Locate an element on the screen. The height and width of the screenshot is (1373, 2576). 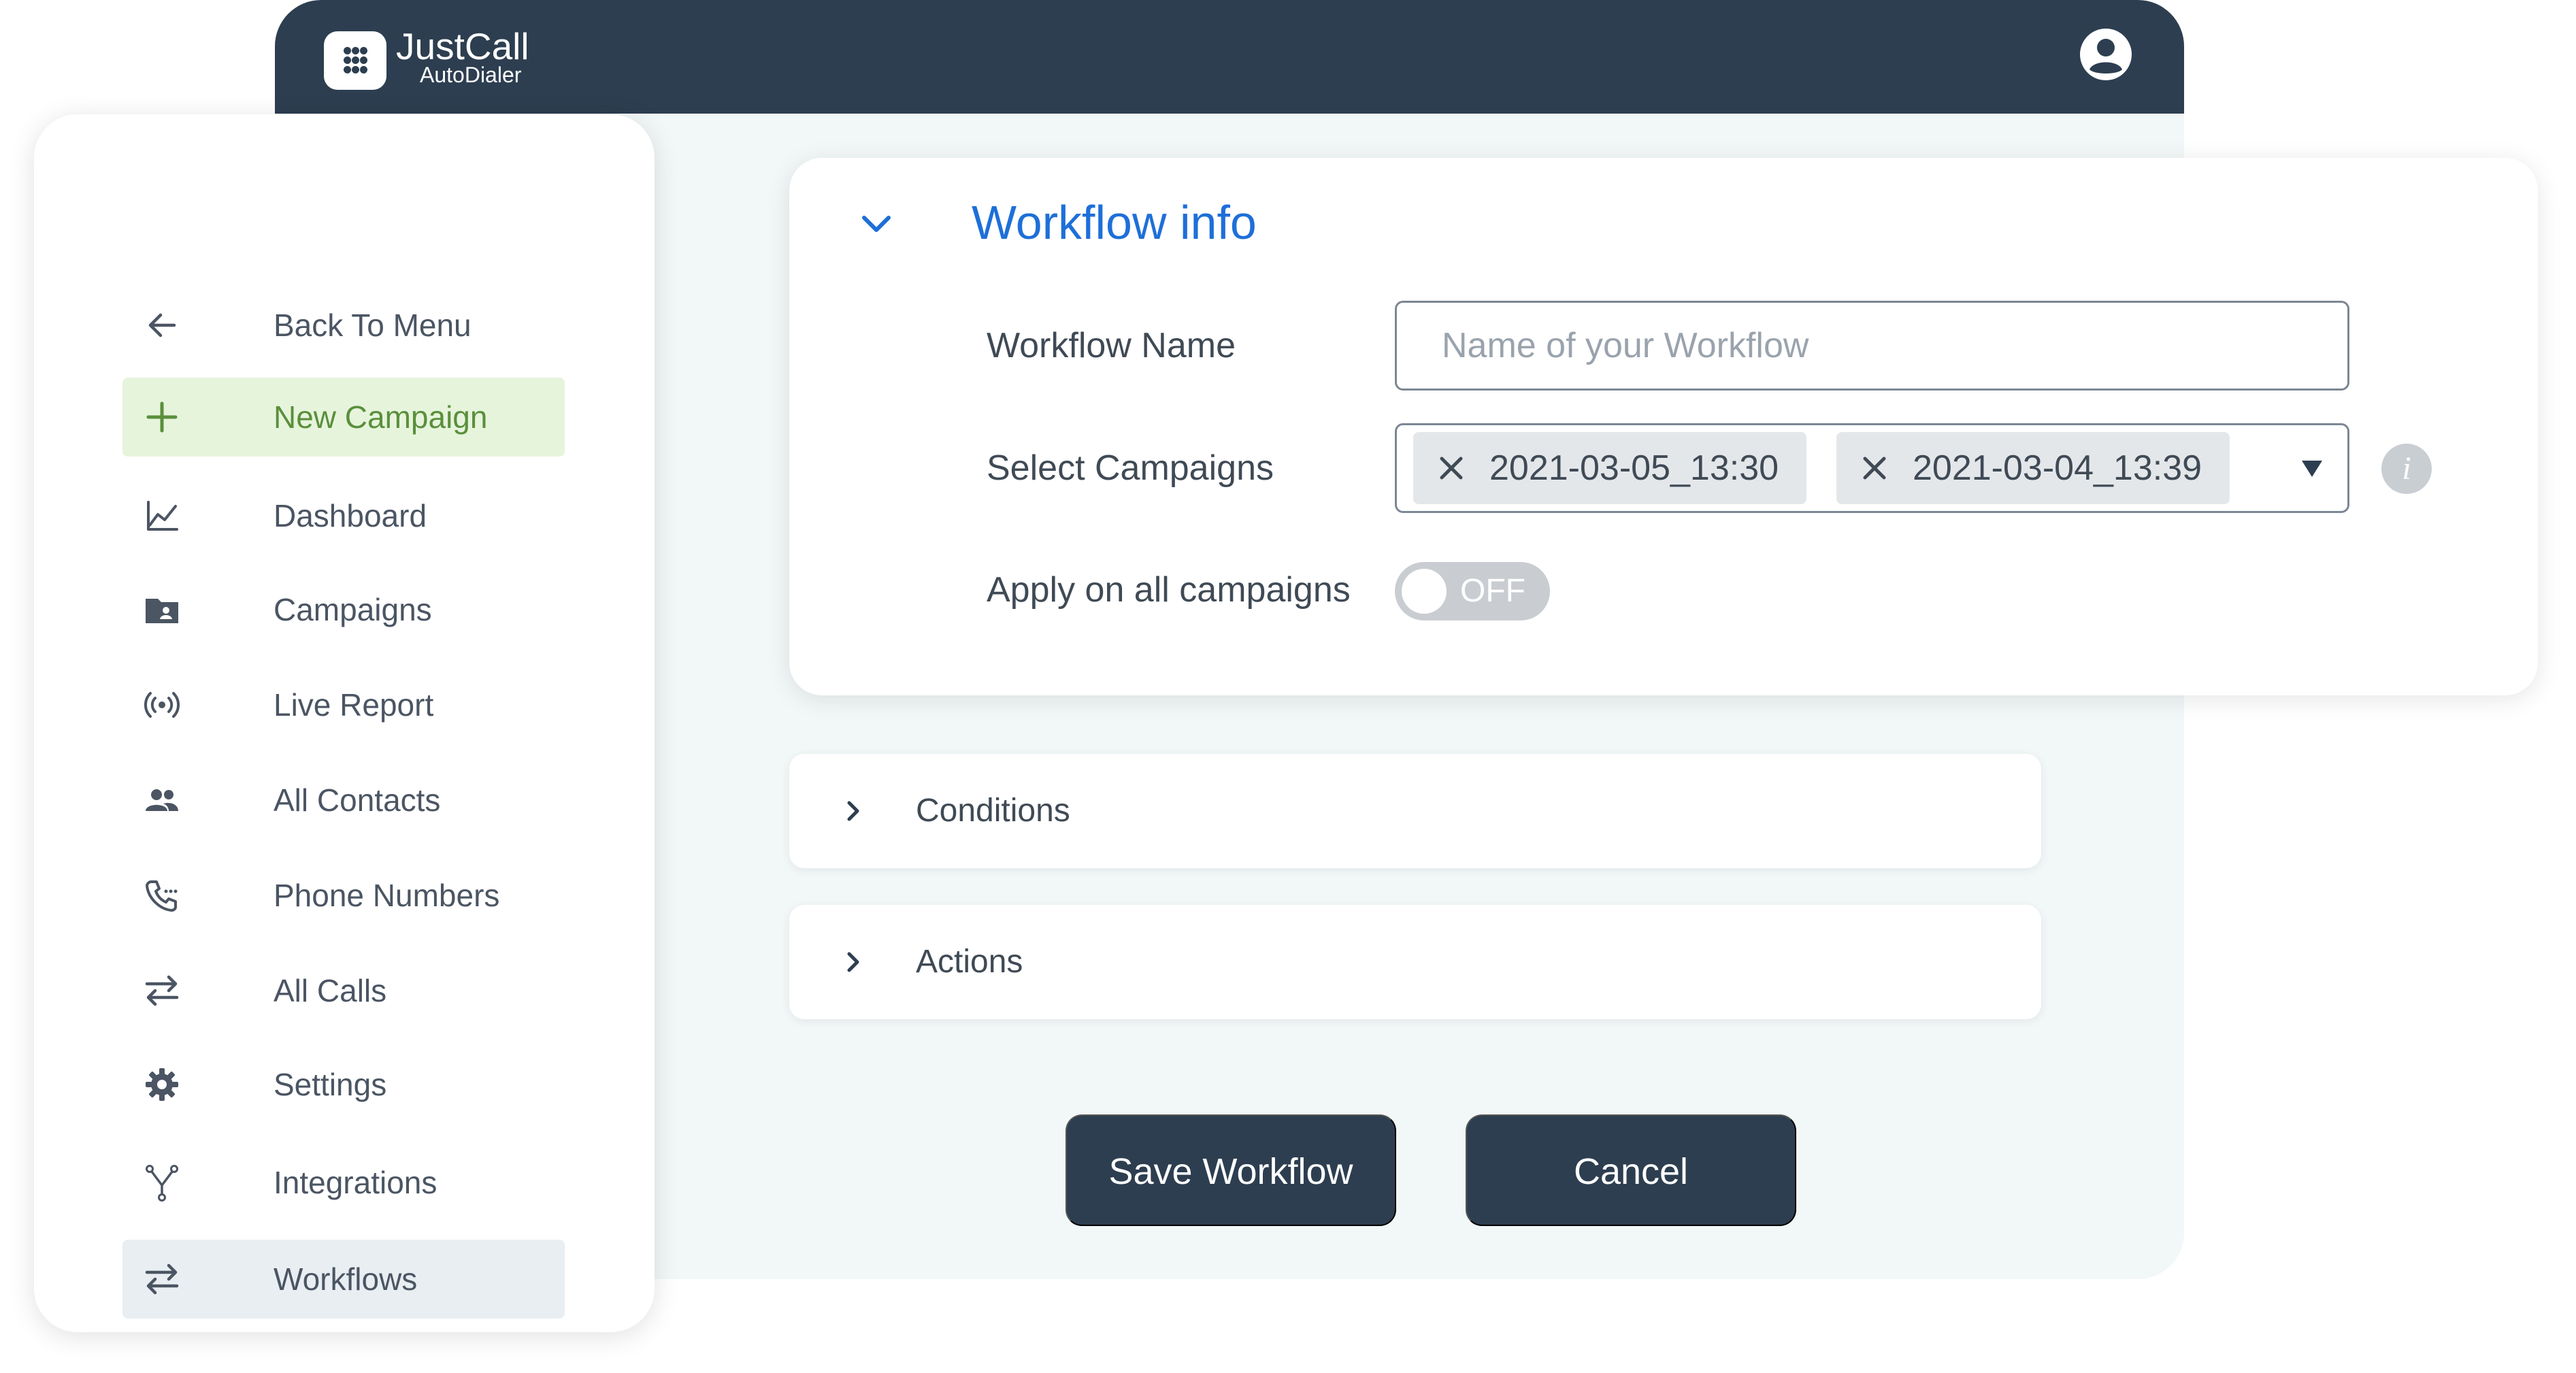
info-icon: i is located at coordinates (2406, 469).